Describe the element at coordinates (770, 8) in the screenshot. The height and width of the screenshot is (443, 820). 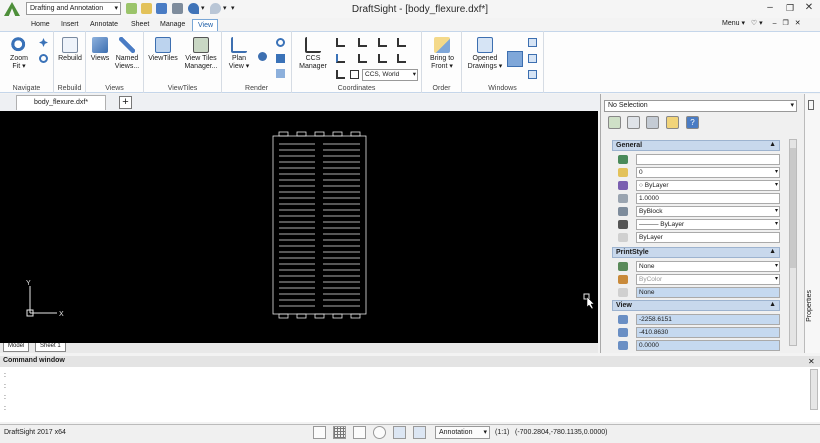
I see `minimize-icon: –` at that location.